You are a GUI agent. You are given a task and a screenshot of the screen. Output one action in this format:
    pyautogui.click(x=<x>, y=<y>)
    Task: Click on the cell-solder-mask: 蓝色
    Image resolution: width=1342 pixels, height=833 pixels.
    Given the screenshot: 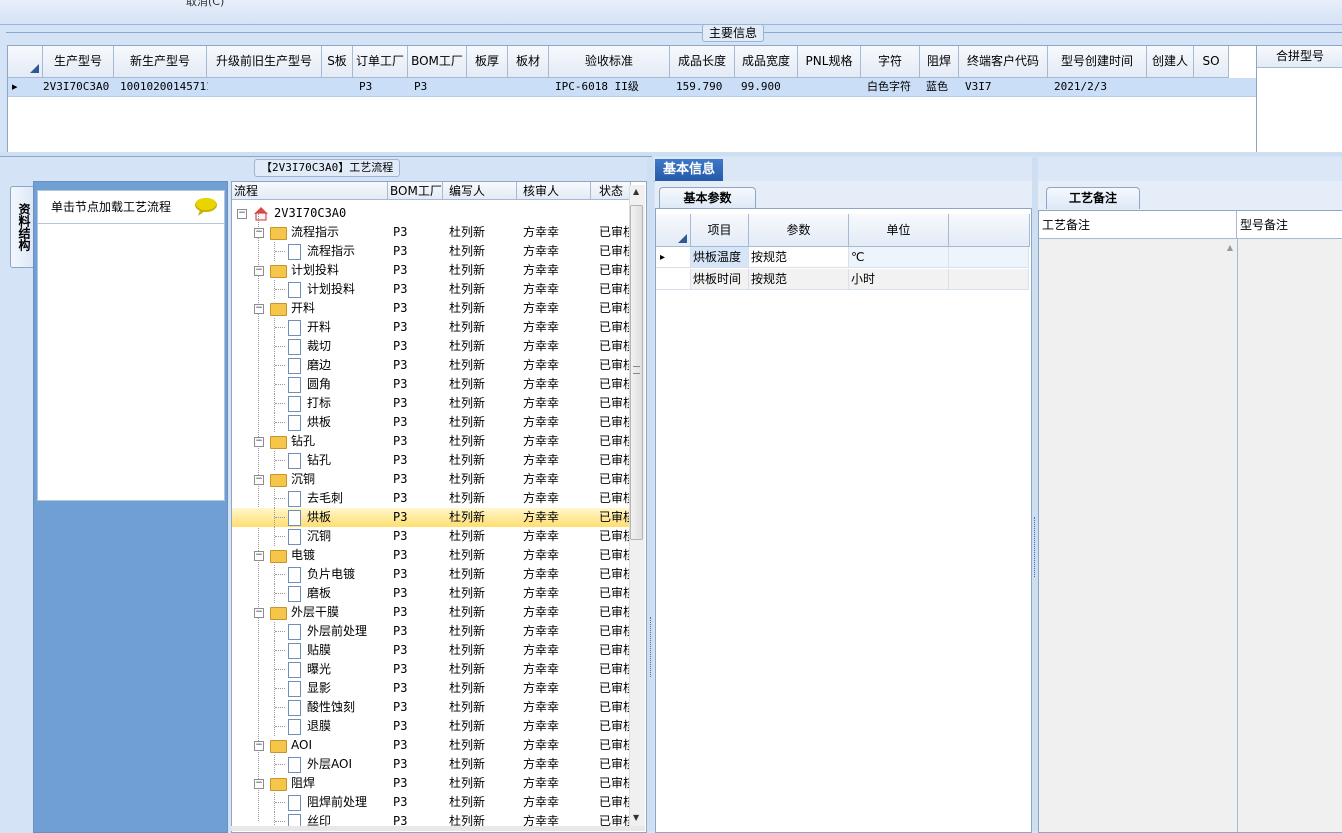 What is the action you would take?
    pyautogui.click(x=943, y=87)
    